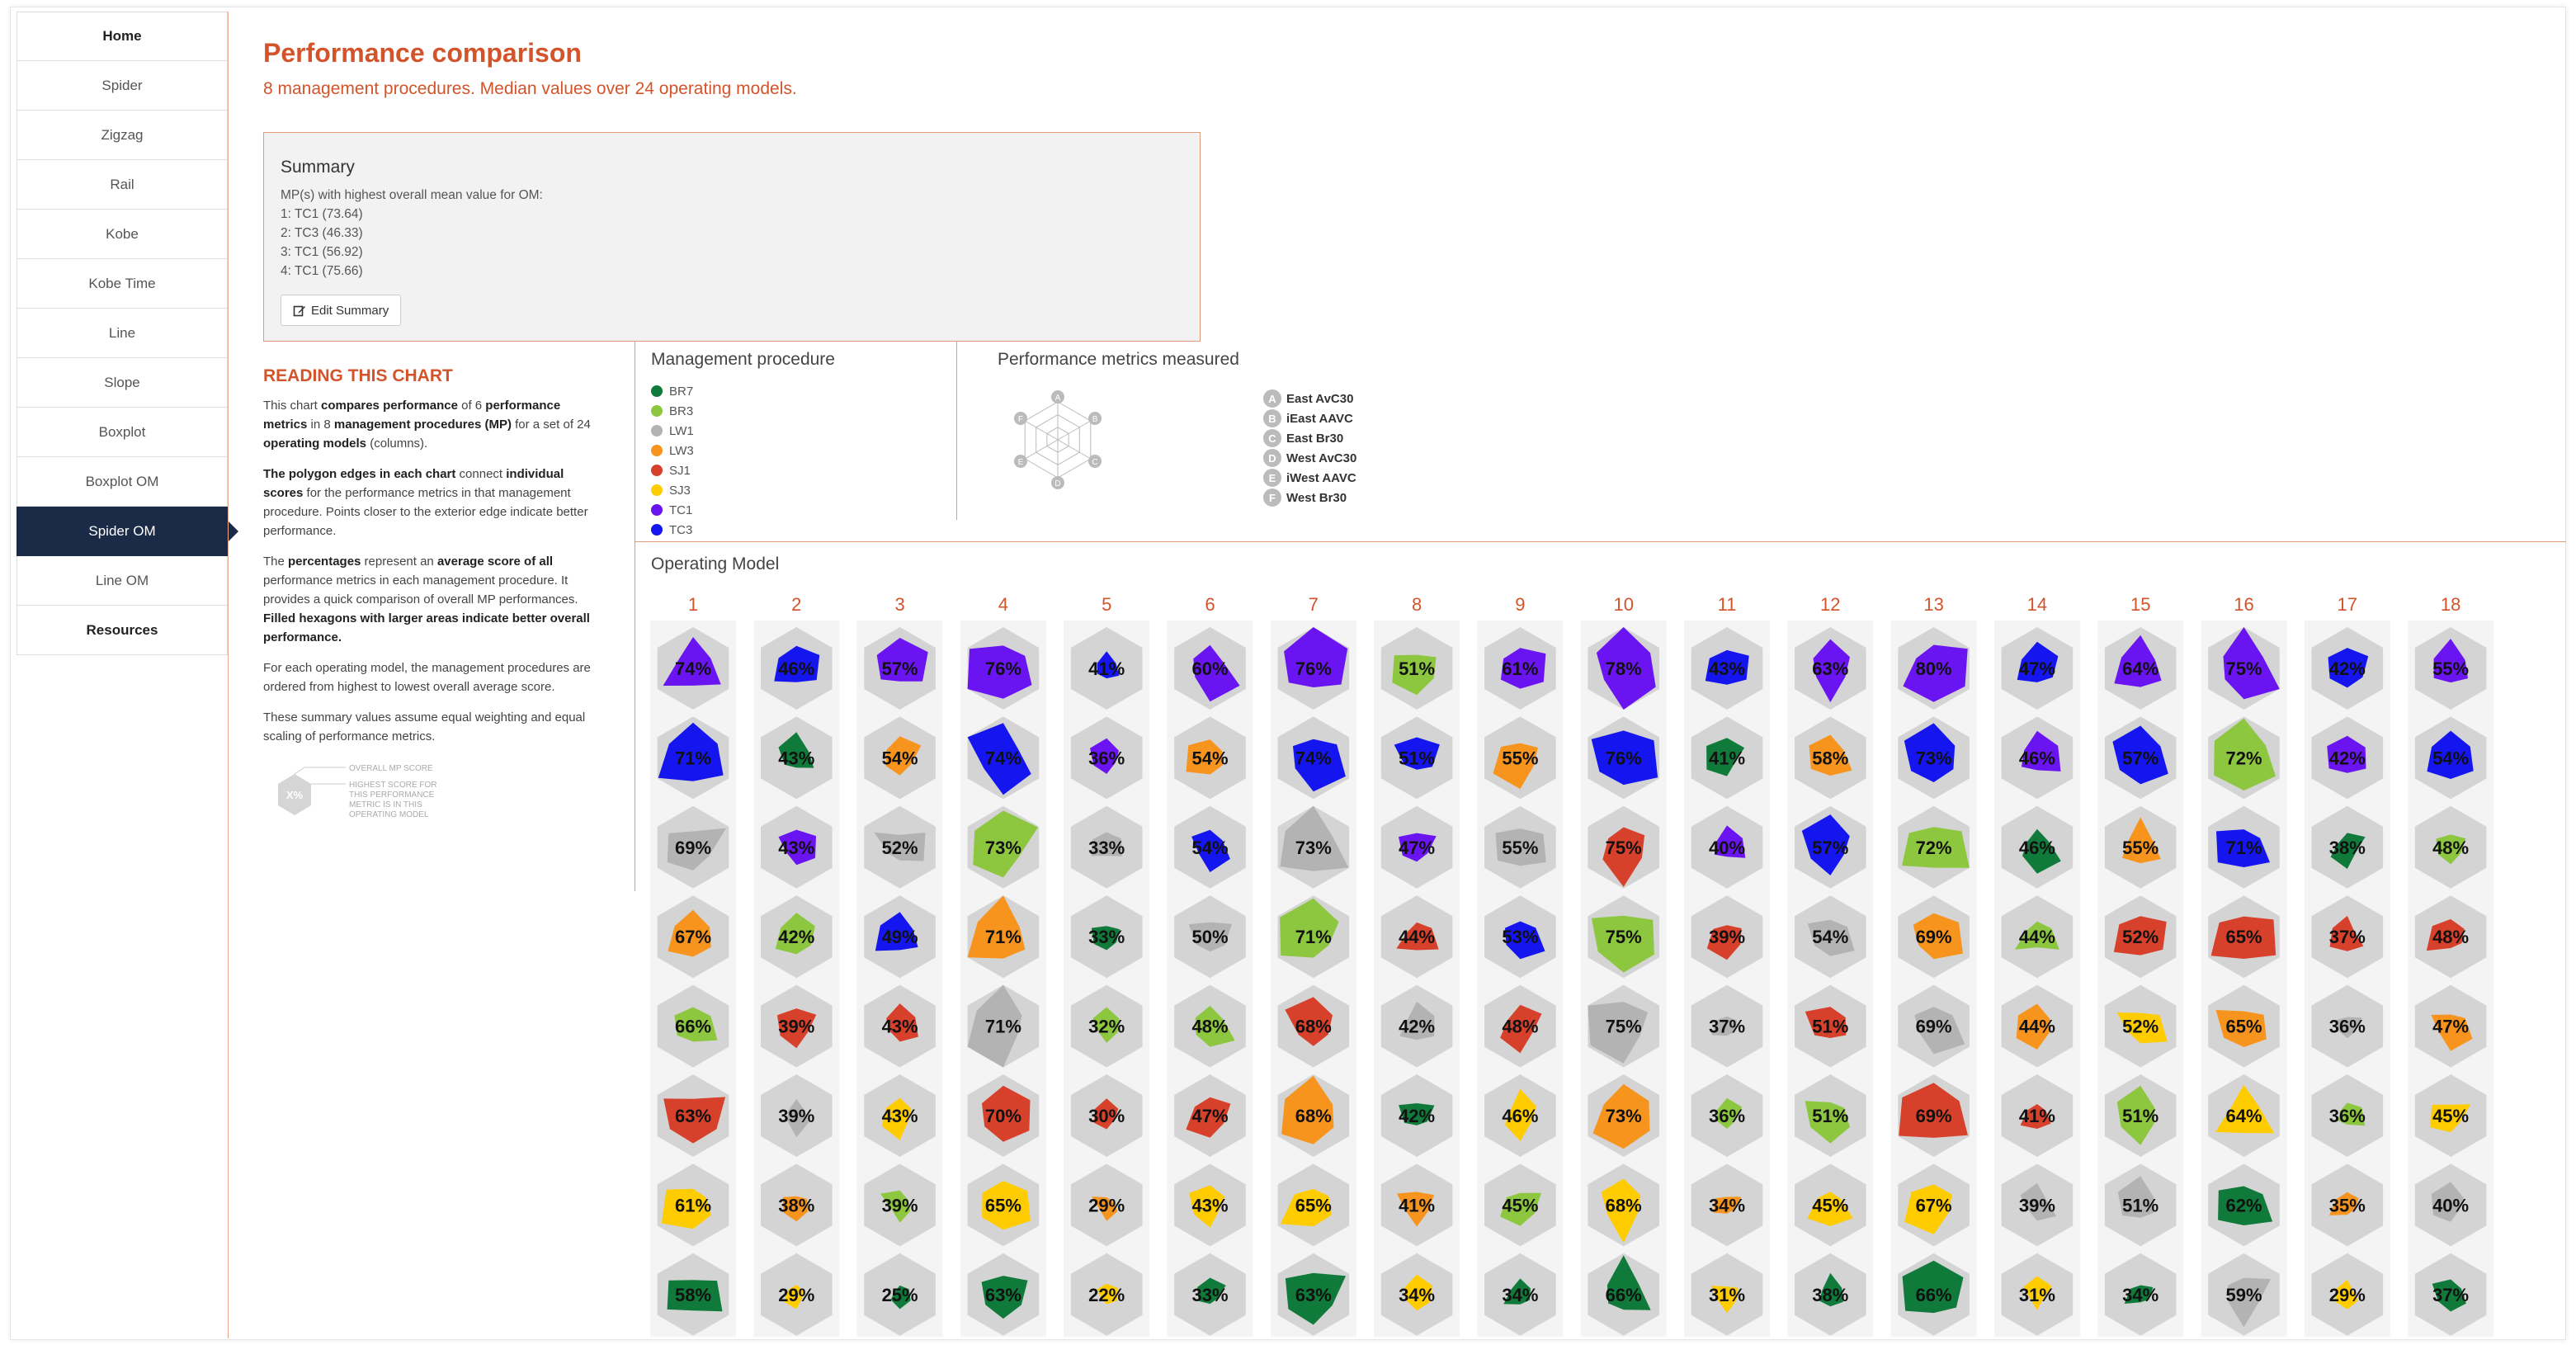 The width and height of the screenshot is (2576, 1345). I want to click on mp-score-label: 44%, so click(2037, 937).